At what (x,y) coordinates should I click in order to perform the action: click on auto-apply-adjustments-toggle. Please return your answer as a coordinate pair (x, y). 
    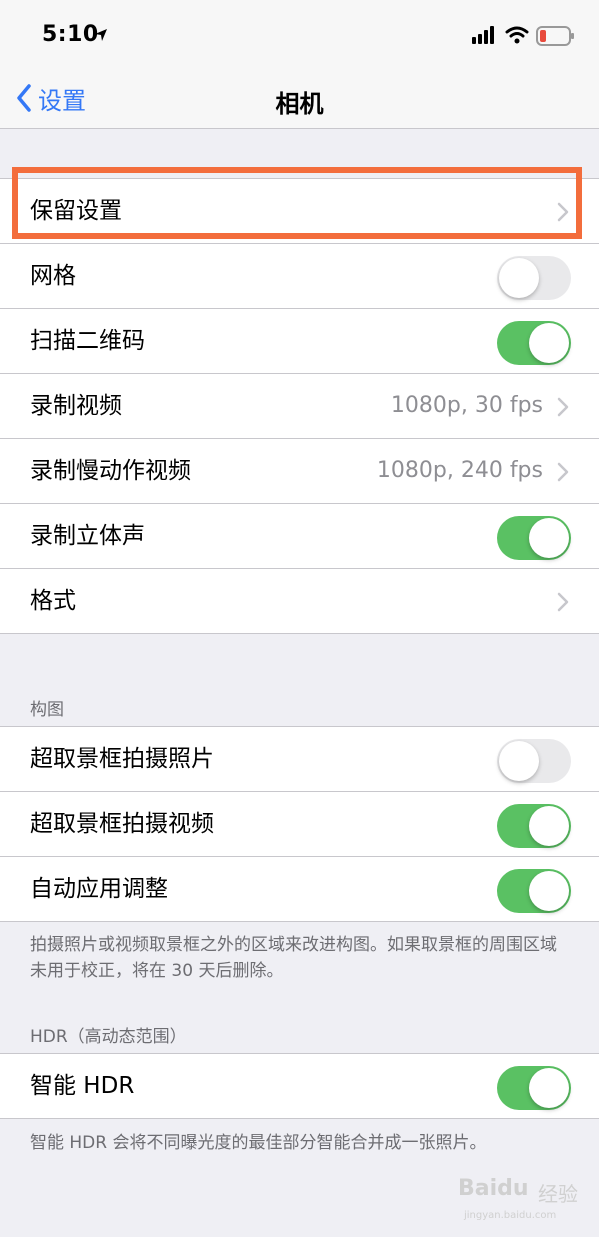
    Looking at the image, I should click on (534, 891).